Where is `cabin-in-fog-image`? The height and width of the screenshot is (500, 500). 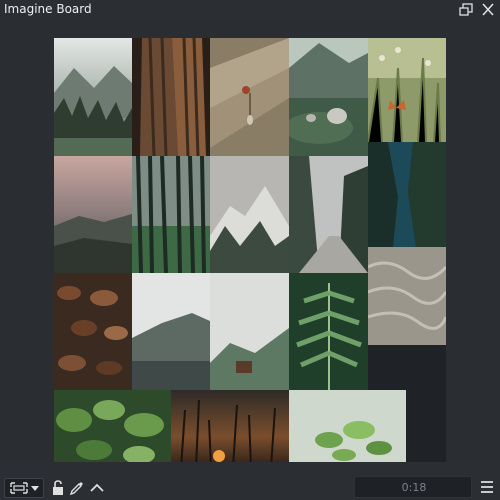 cabin-in-fog-image is located at coordinates (249, 331).